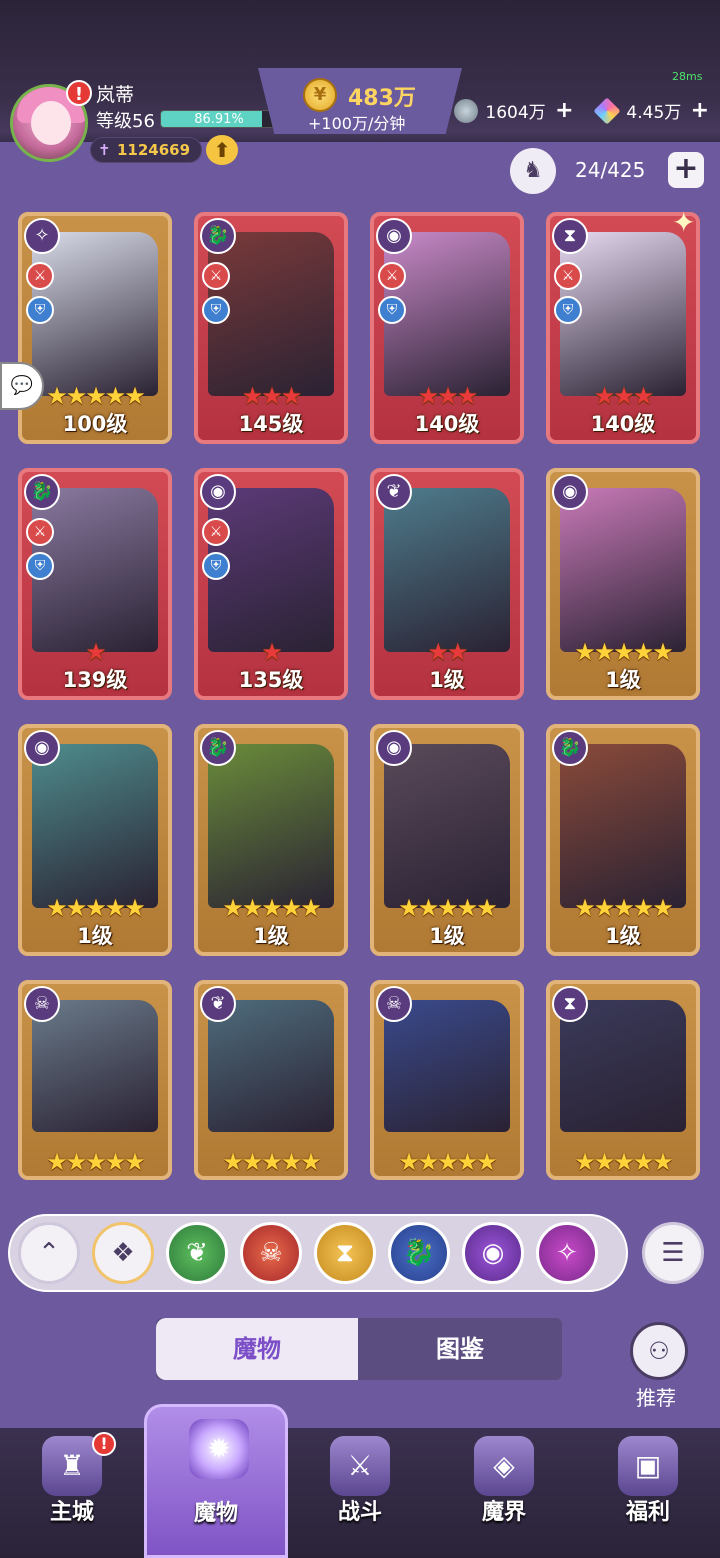 Image resolution: width=720 pixels, height=1558 pixels. Describe the element at coordinates (271, 328) in the screenshot. I see `monster-card: 🐉 ⚔ ⛨ ★★★ 145级` at that location.